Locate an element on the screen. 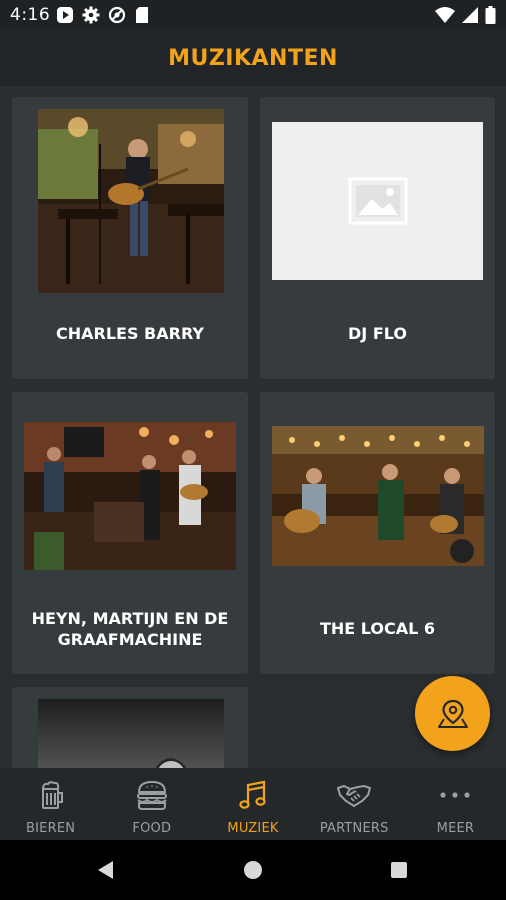  home-icon is located at coordinates (253, 870).